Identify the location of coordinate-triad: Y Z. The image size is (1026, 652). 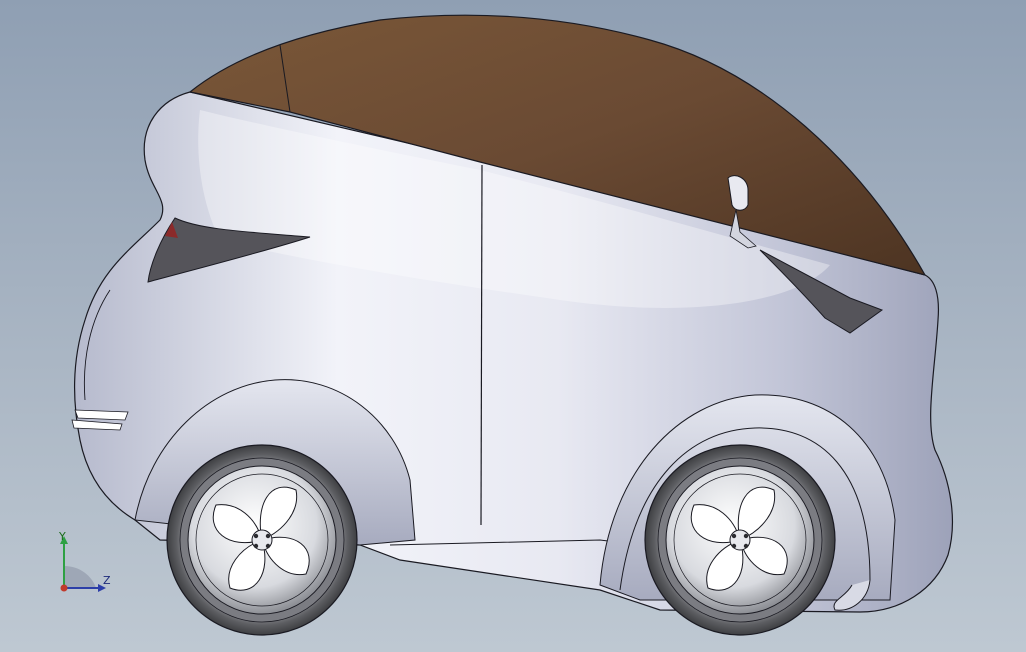
(85, 568).